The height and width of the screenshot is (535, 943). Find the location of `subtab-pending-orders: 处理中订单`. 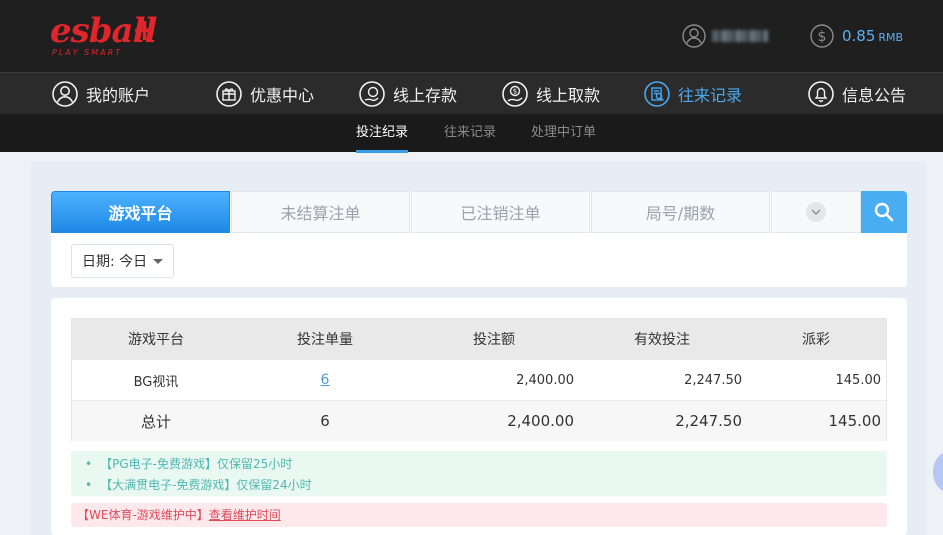

subtab-pending-orders: 处理中订单 is located at coordinates (563, 133).